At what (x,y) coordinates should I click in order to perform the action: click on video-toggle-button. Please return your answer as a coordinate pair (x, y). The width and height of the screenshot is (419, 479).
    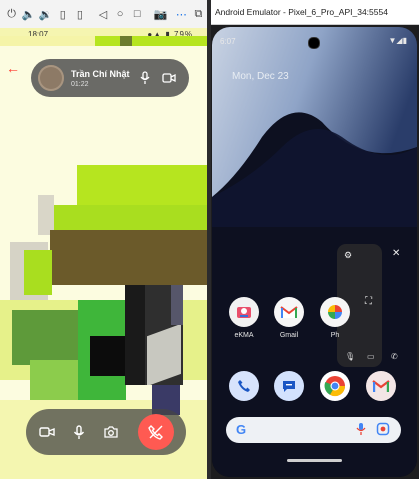
    Looking at the image, I should click on (47, 432).